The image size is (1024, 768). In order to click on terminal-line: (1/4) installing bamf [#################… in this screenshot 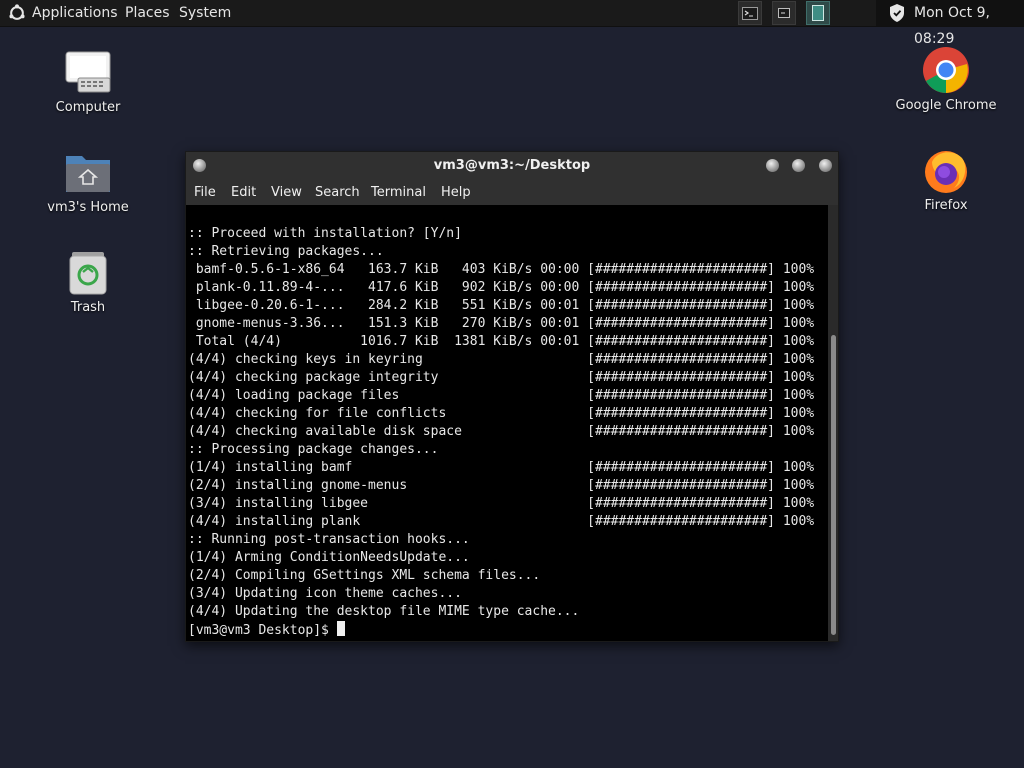, I will do `click(501, 467)`.